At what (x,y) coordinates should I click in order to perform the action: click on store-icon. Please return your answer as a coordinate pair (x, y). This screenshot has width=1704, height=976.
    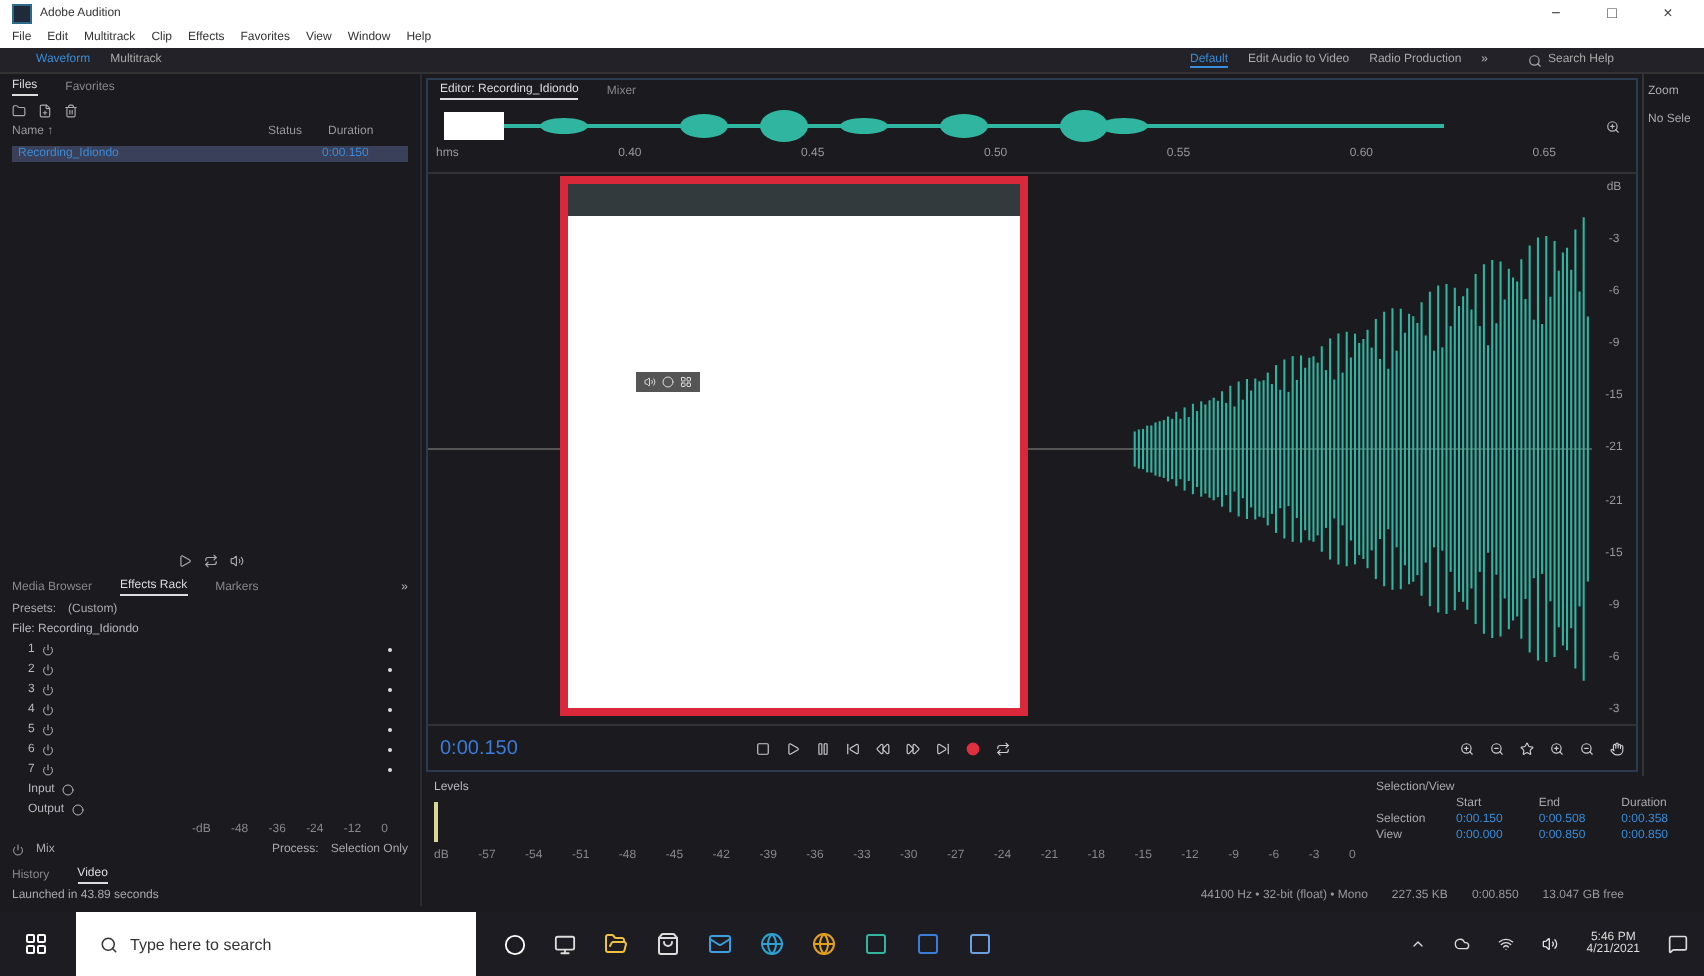
    Looking at the image, I should click on (668, 944).